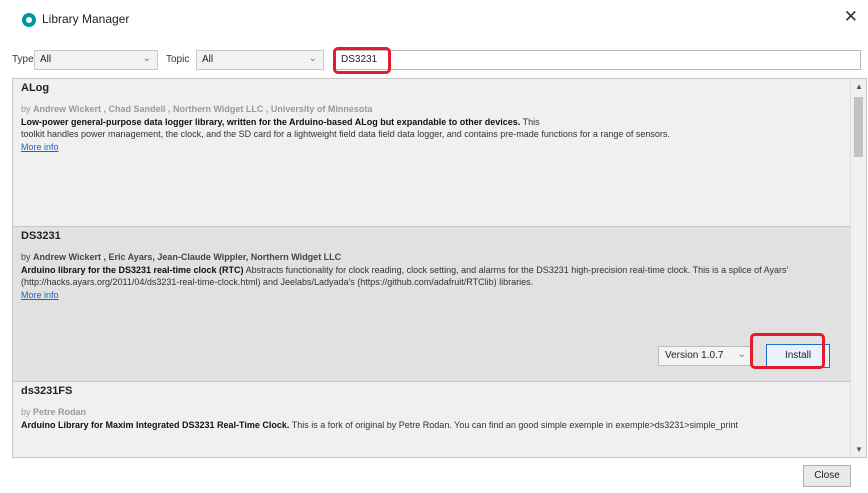 This screenshot has width=868, height=493. Describe the element at coordinates (41, 236) in the screenshot. I see `library-name: DS3231` at that location.